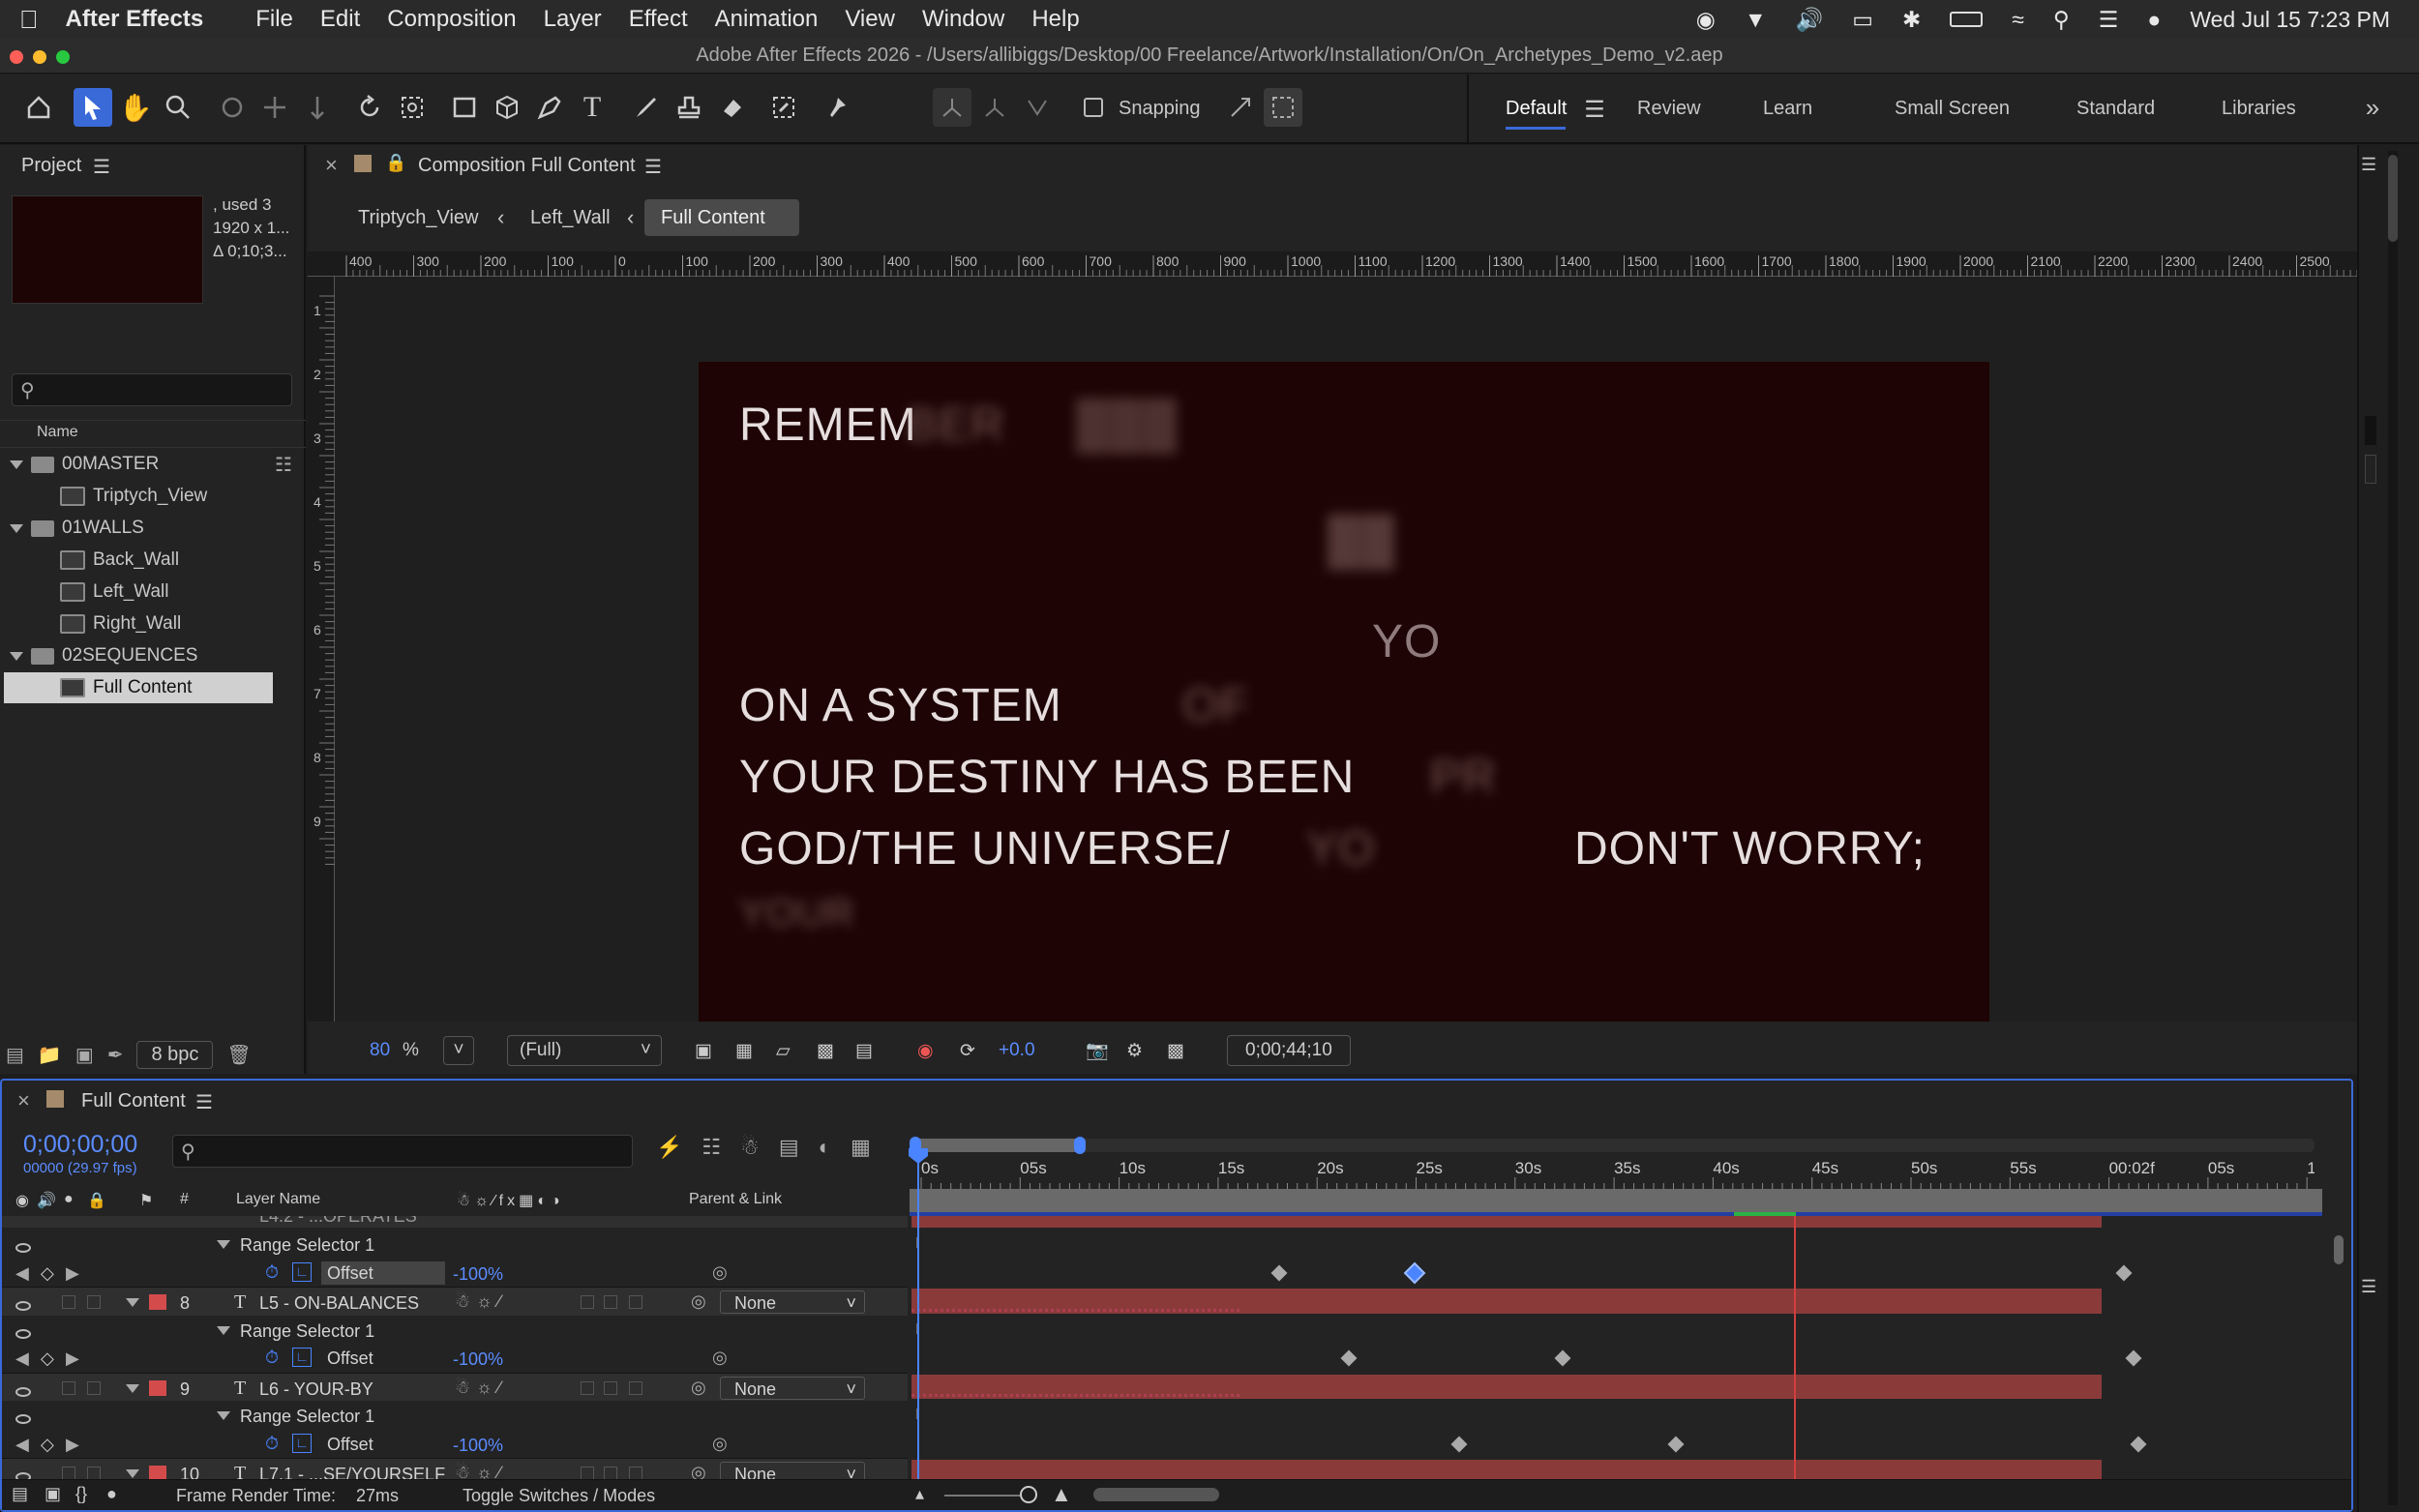  I want to click on interpret-footage-icon: ▤, so click(15, 1055).